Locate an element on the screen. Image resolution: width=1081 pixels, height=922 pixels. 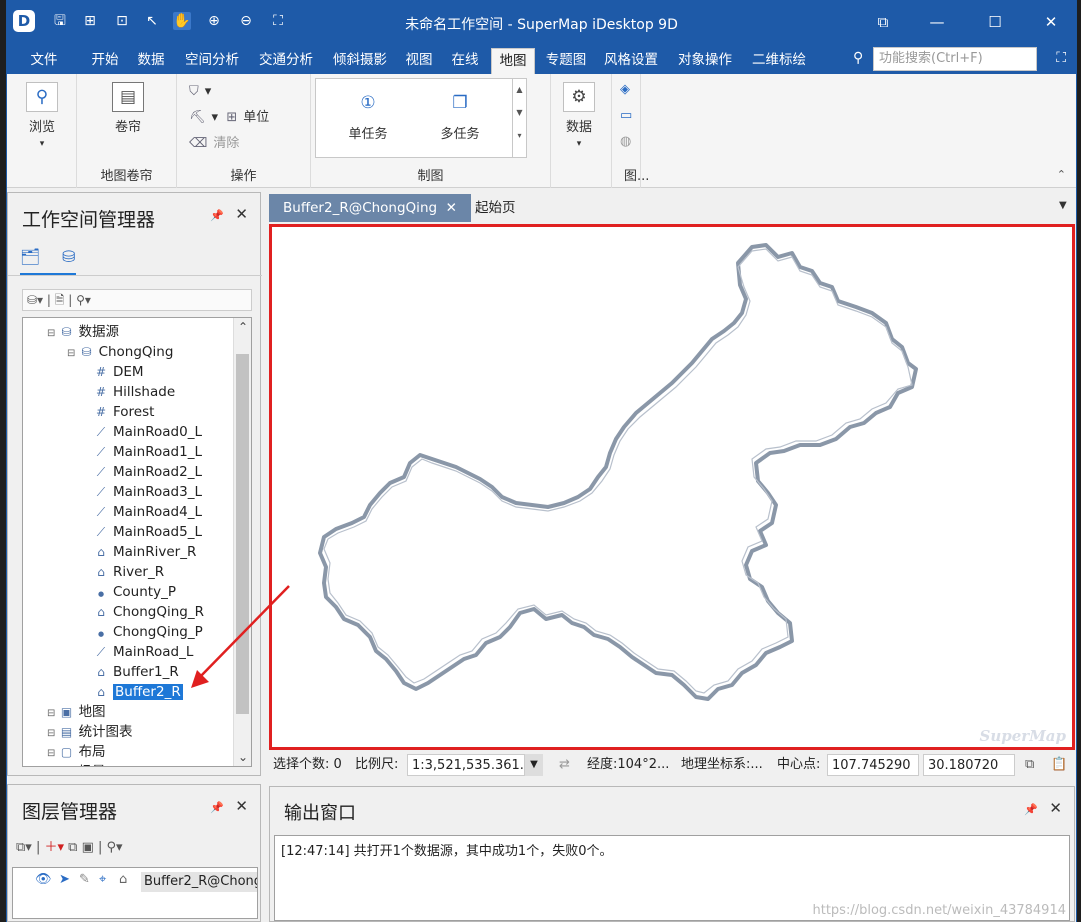
tab-spatial-analysis: 空间分析 is located at coordinates (212, 61).